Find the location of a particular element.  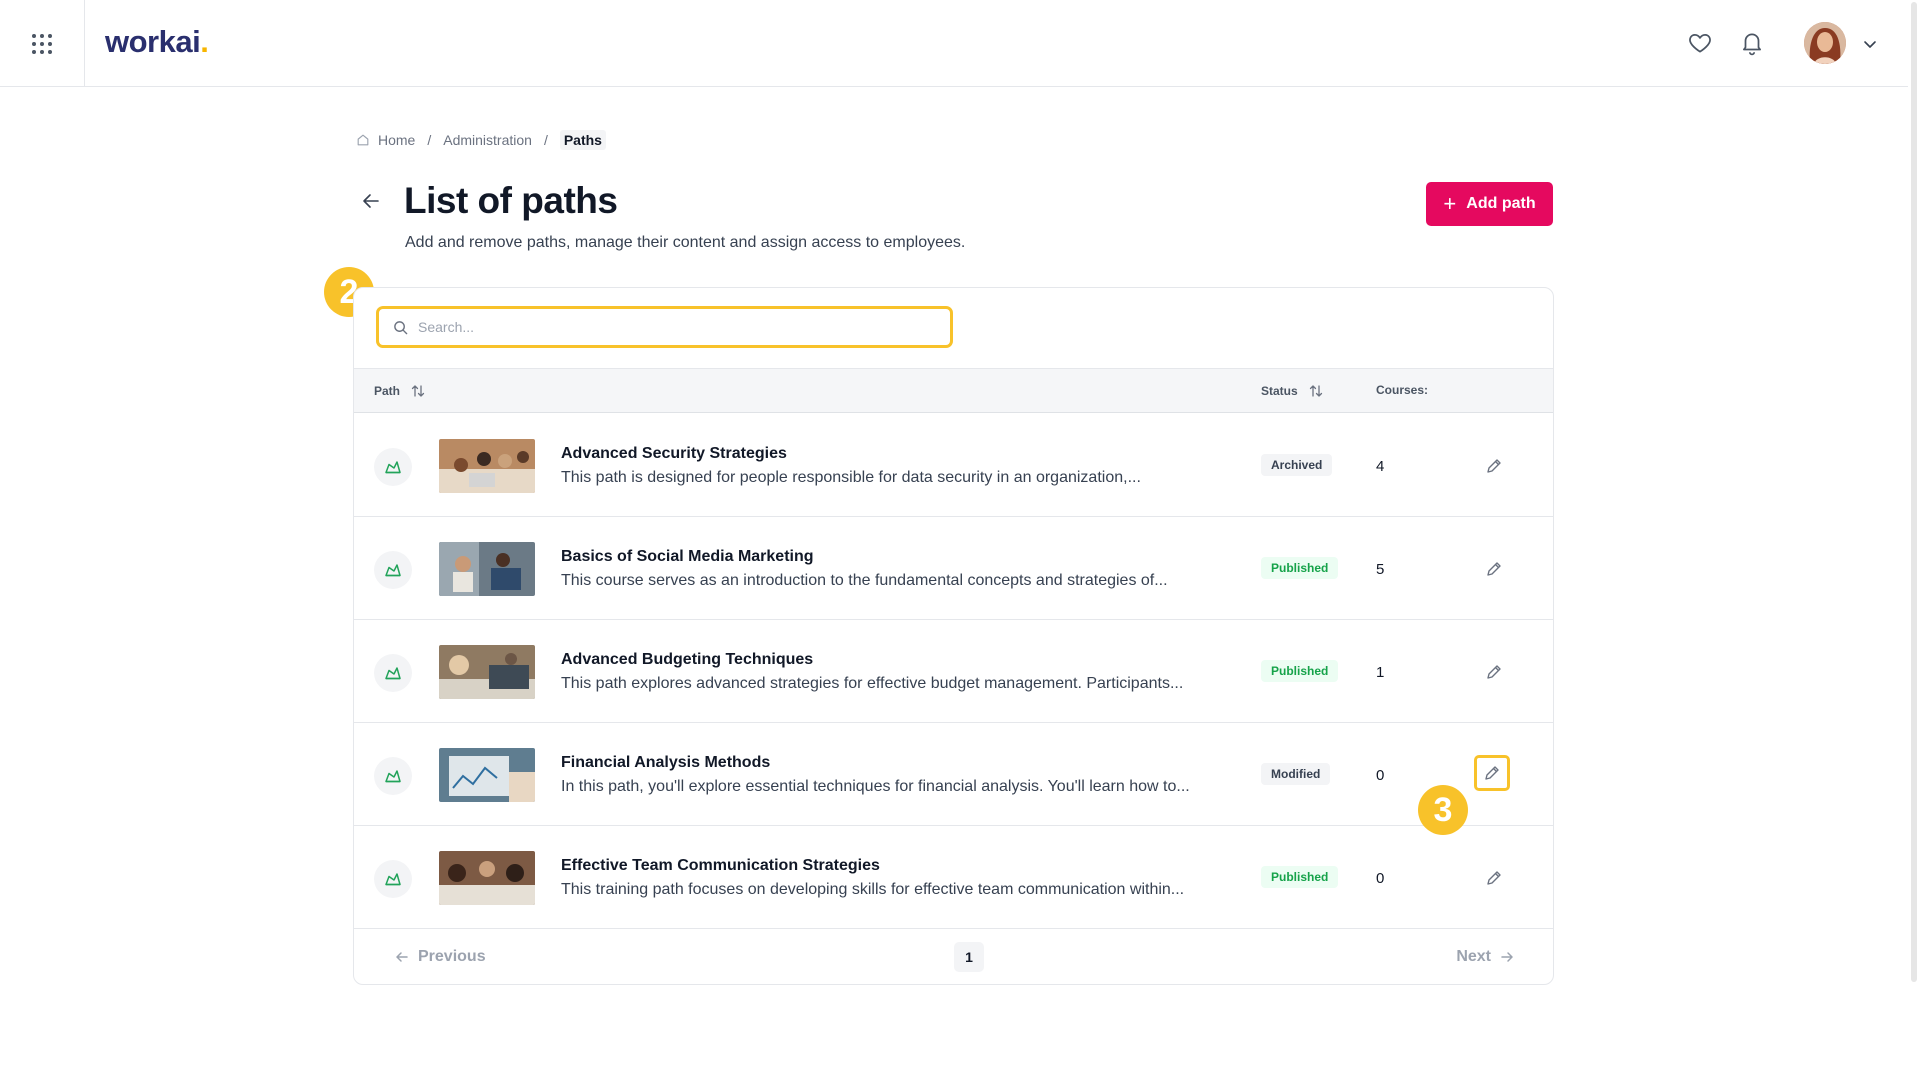

avatar is located at coordinates (1825, 43).